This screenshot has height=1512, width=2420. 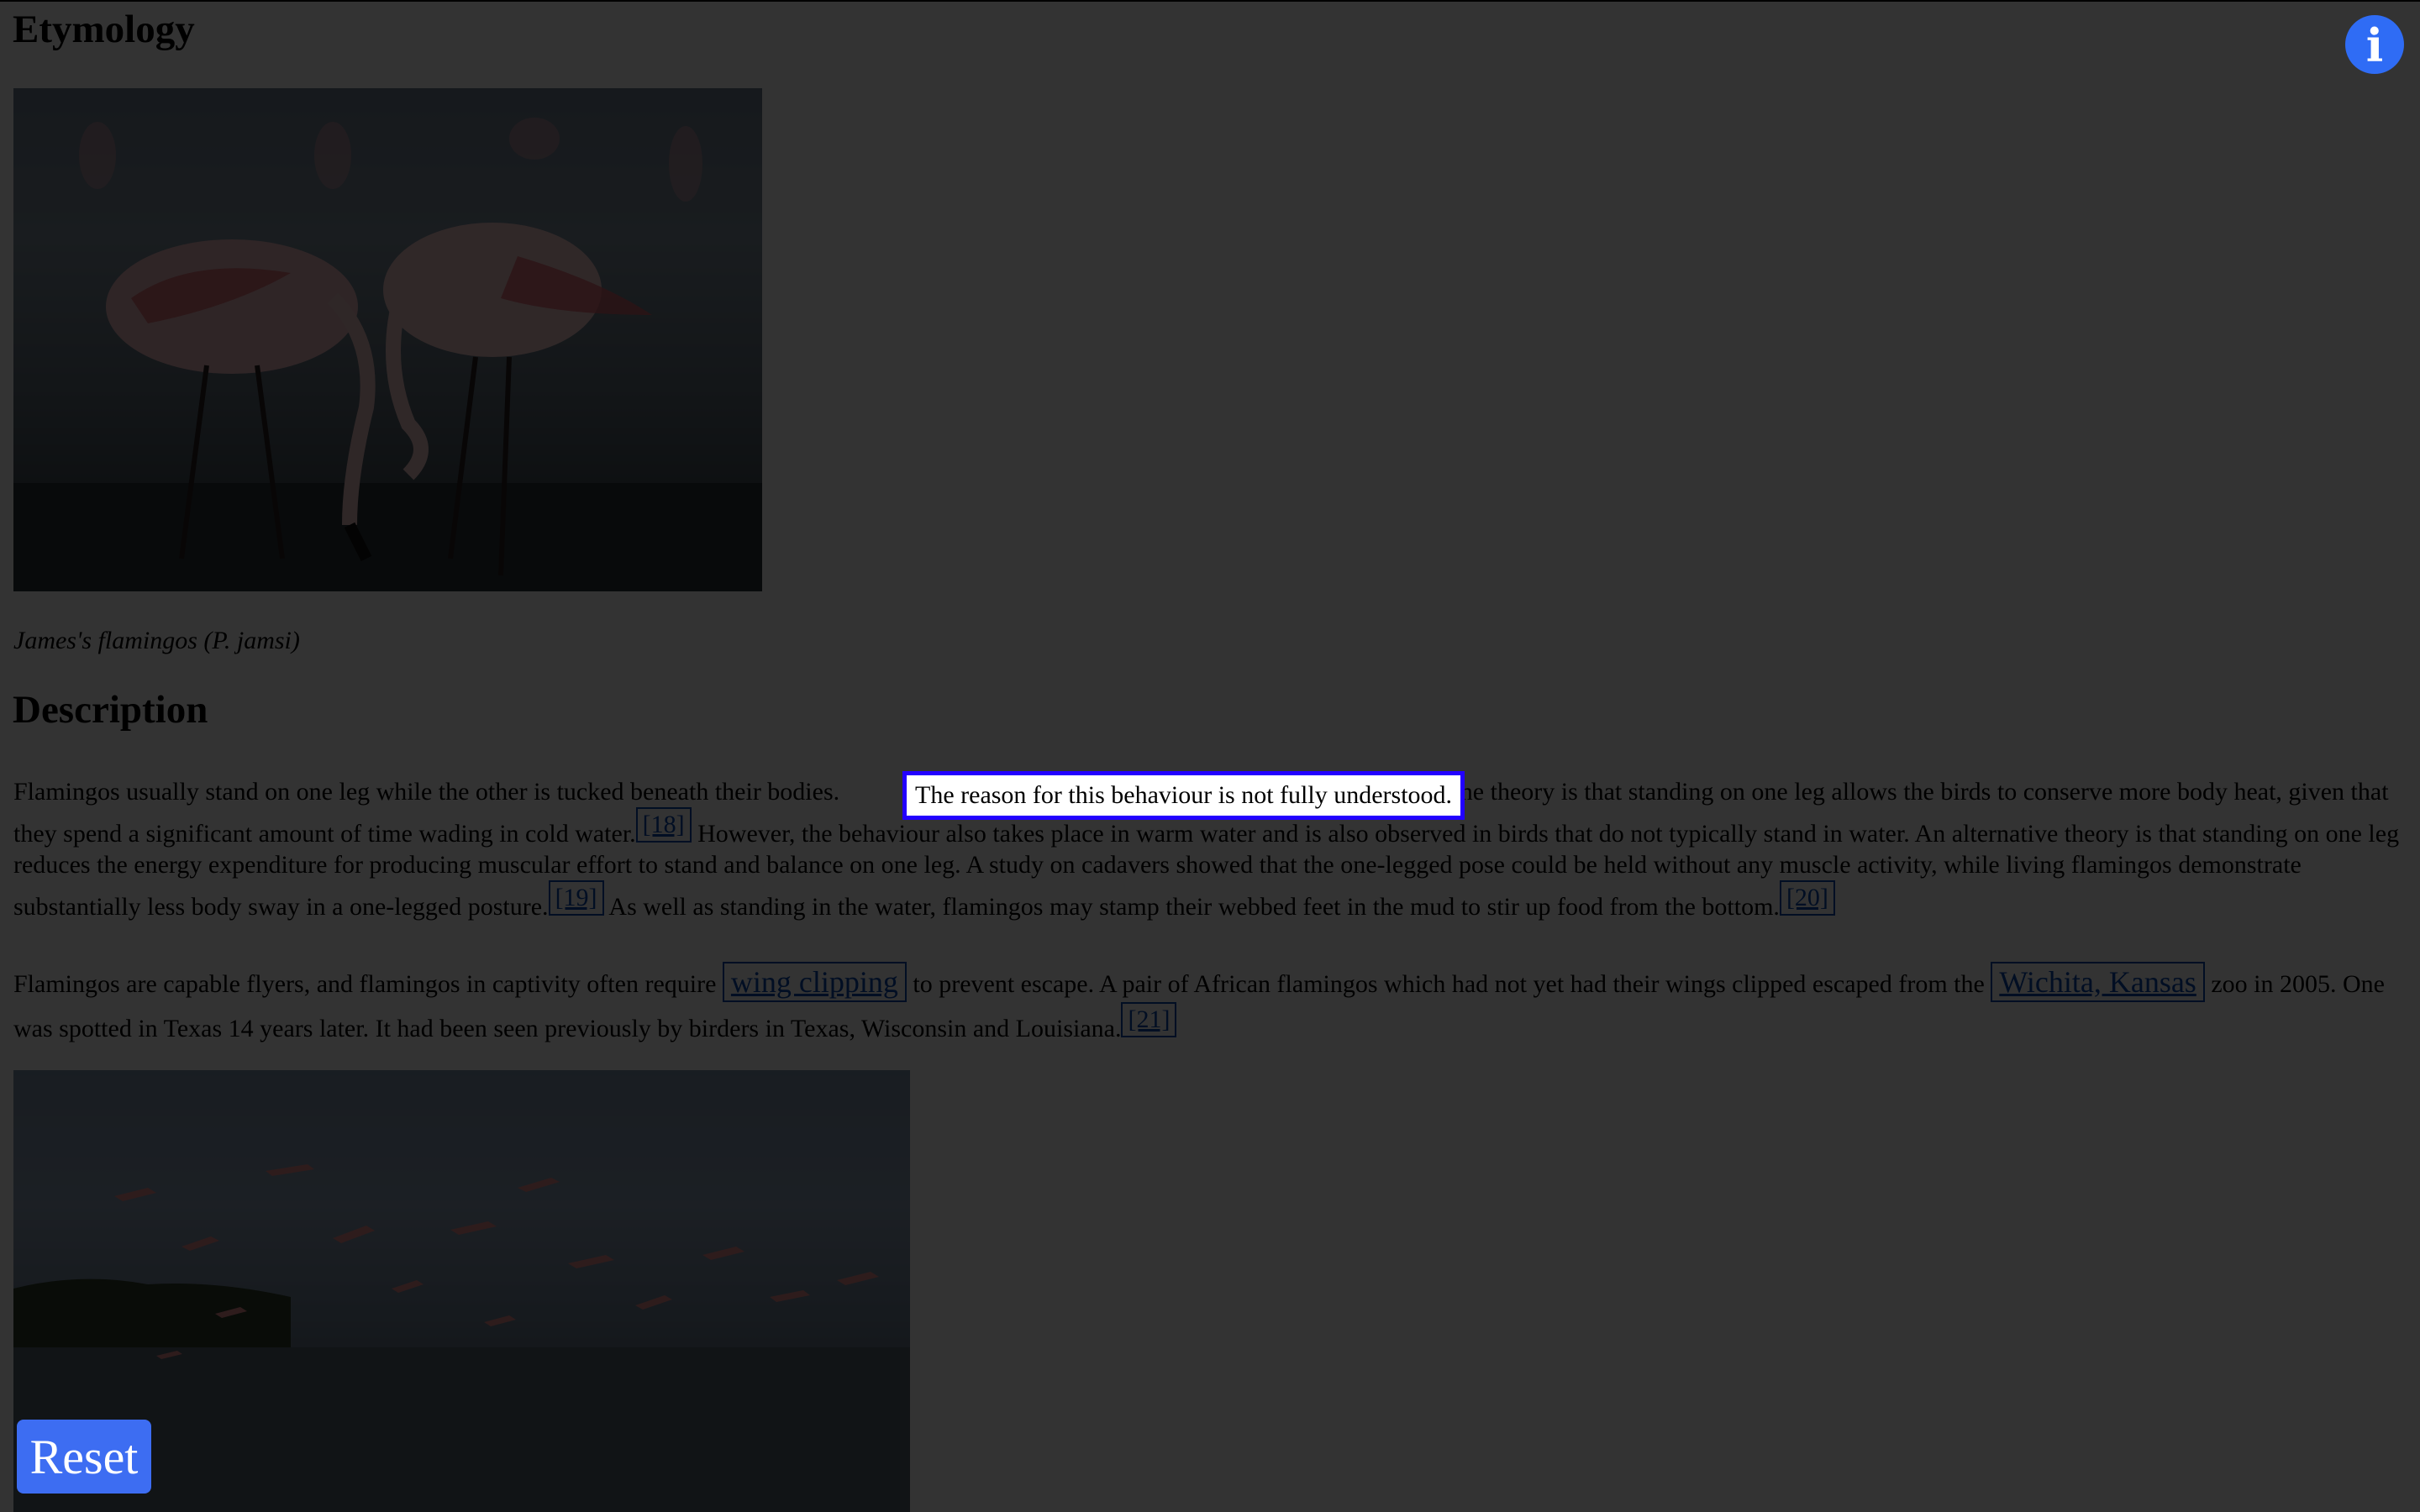 What do you see at coordinates (2374, 44) in the screenshot?
I see `info-button: i` at bounding box center [2374, 44].